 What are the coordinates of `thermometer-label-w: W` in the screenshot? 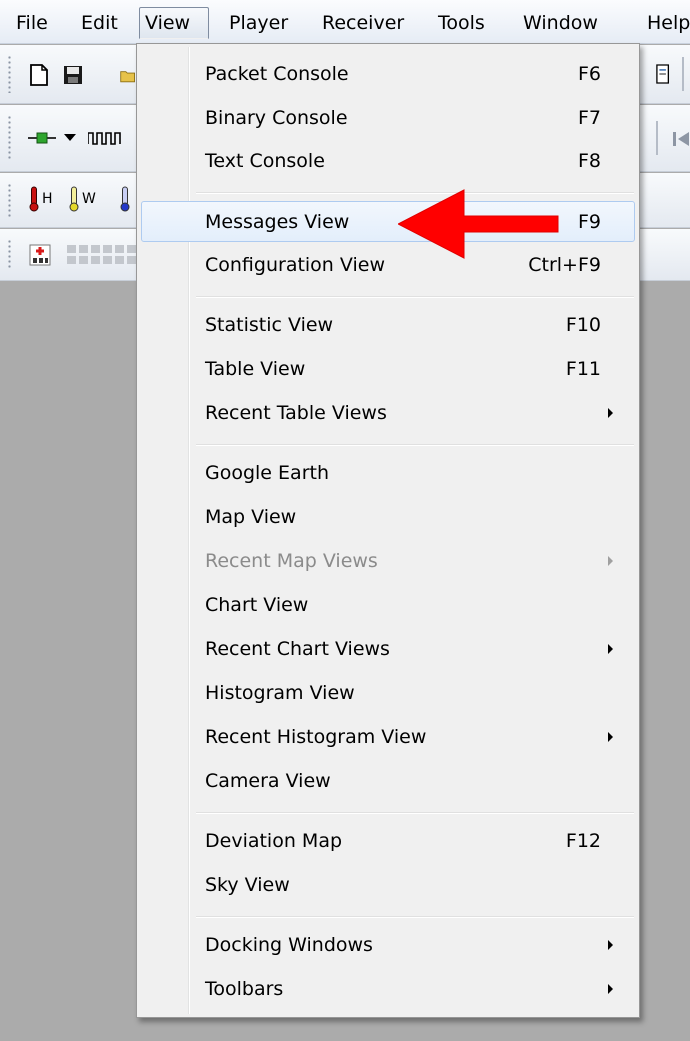 It's located at (89, 199).